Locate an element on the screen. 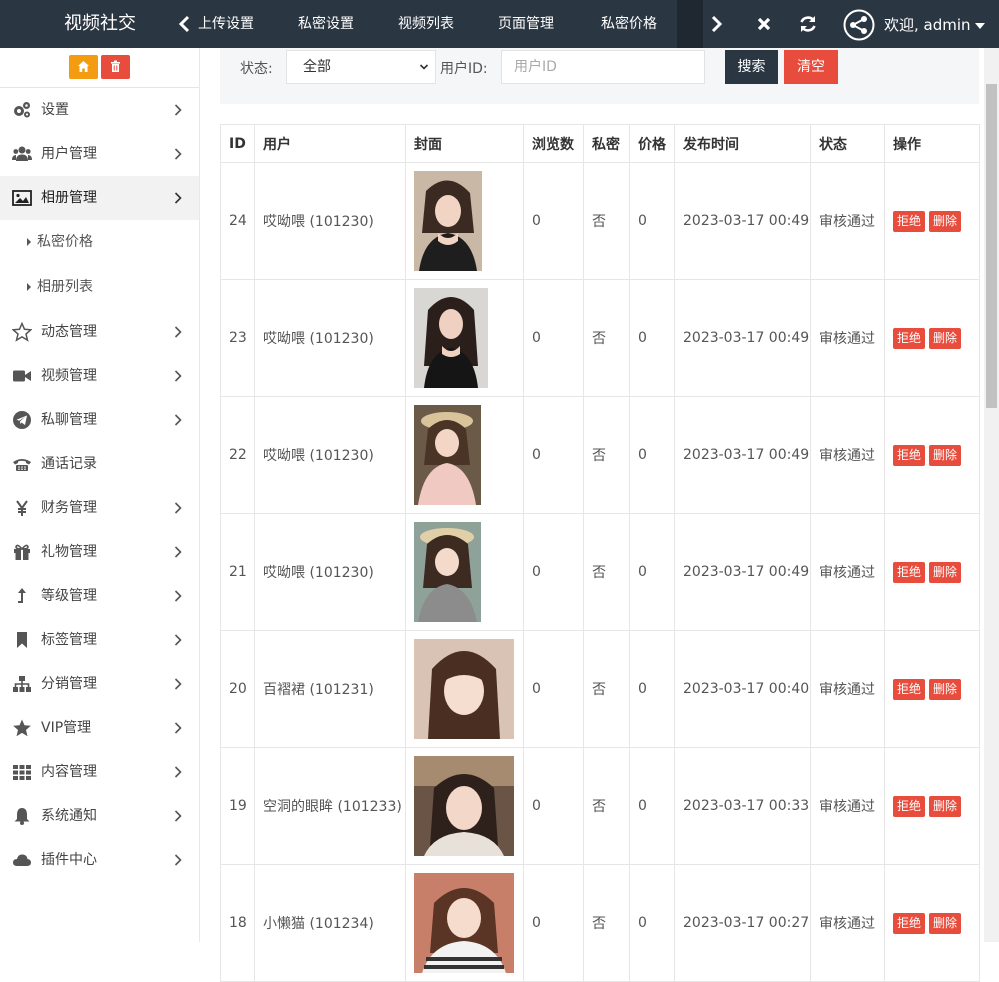 The image size is (999, 982). sidebar-item-finance: 财务管理 is located at coordinates (99, 508).